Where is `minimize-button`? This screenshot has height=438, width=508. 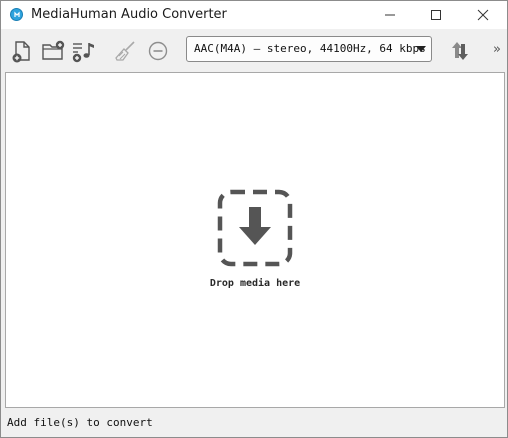
minimize-button is located at coordinates (390, 15).